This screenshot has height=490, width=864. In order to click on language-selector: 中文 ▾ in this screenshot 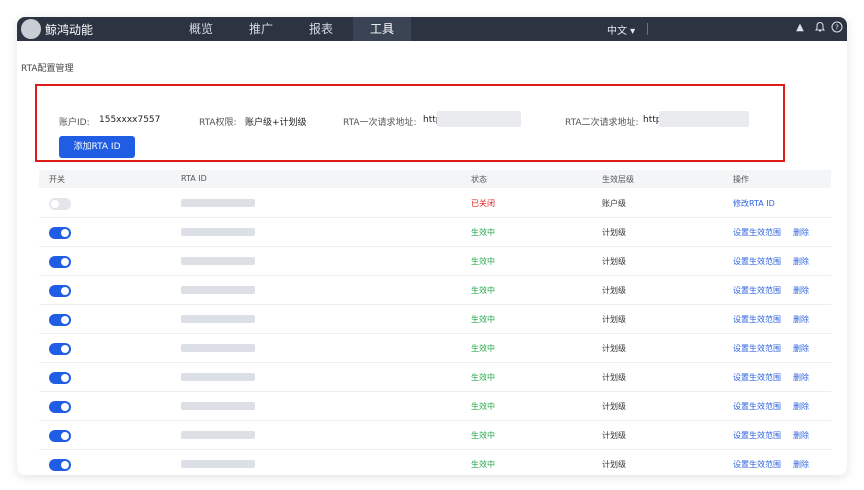, I will do `click(621, 29)`.